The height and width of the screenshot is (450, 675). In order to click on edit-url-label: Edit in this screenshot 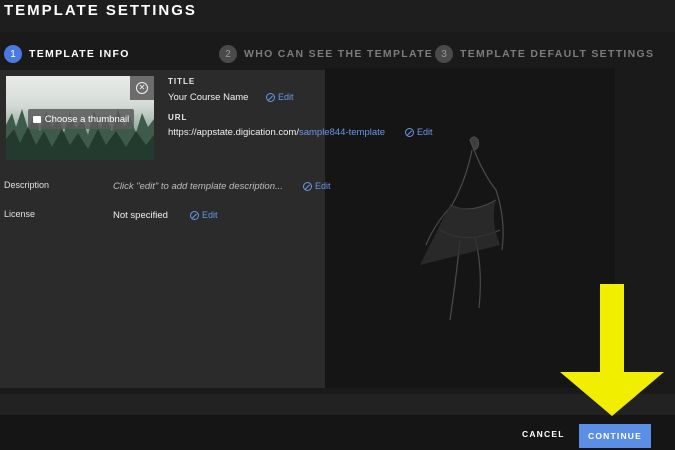, I will do `click(425, 132)`.